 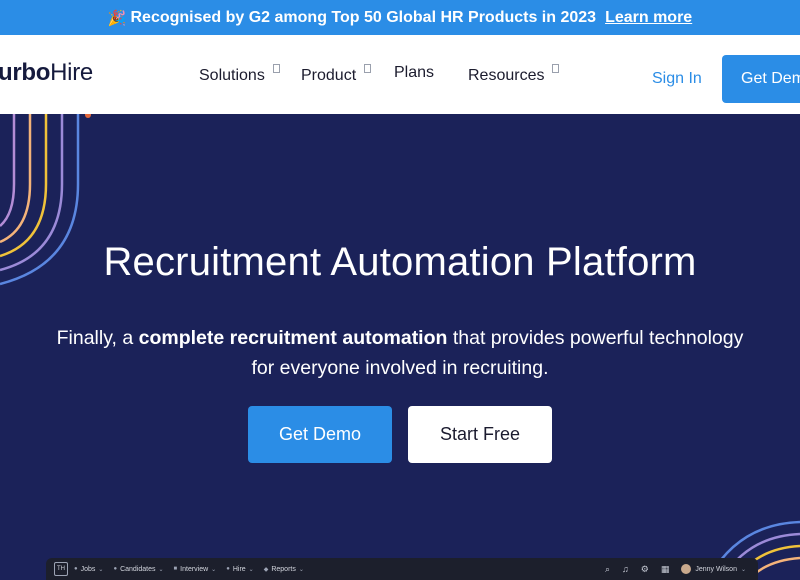 What do you see at coordinates (675, 569) in the screenshot?
I see `app-toolbar-actions: ⌕ ♫ ⚙ ▦ Jenny Wilson ⌄` at bounding box center [675, 569].